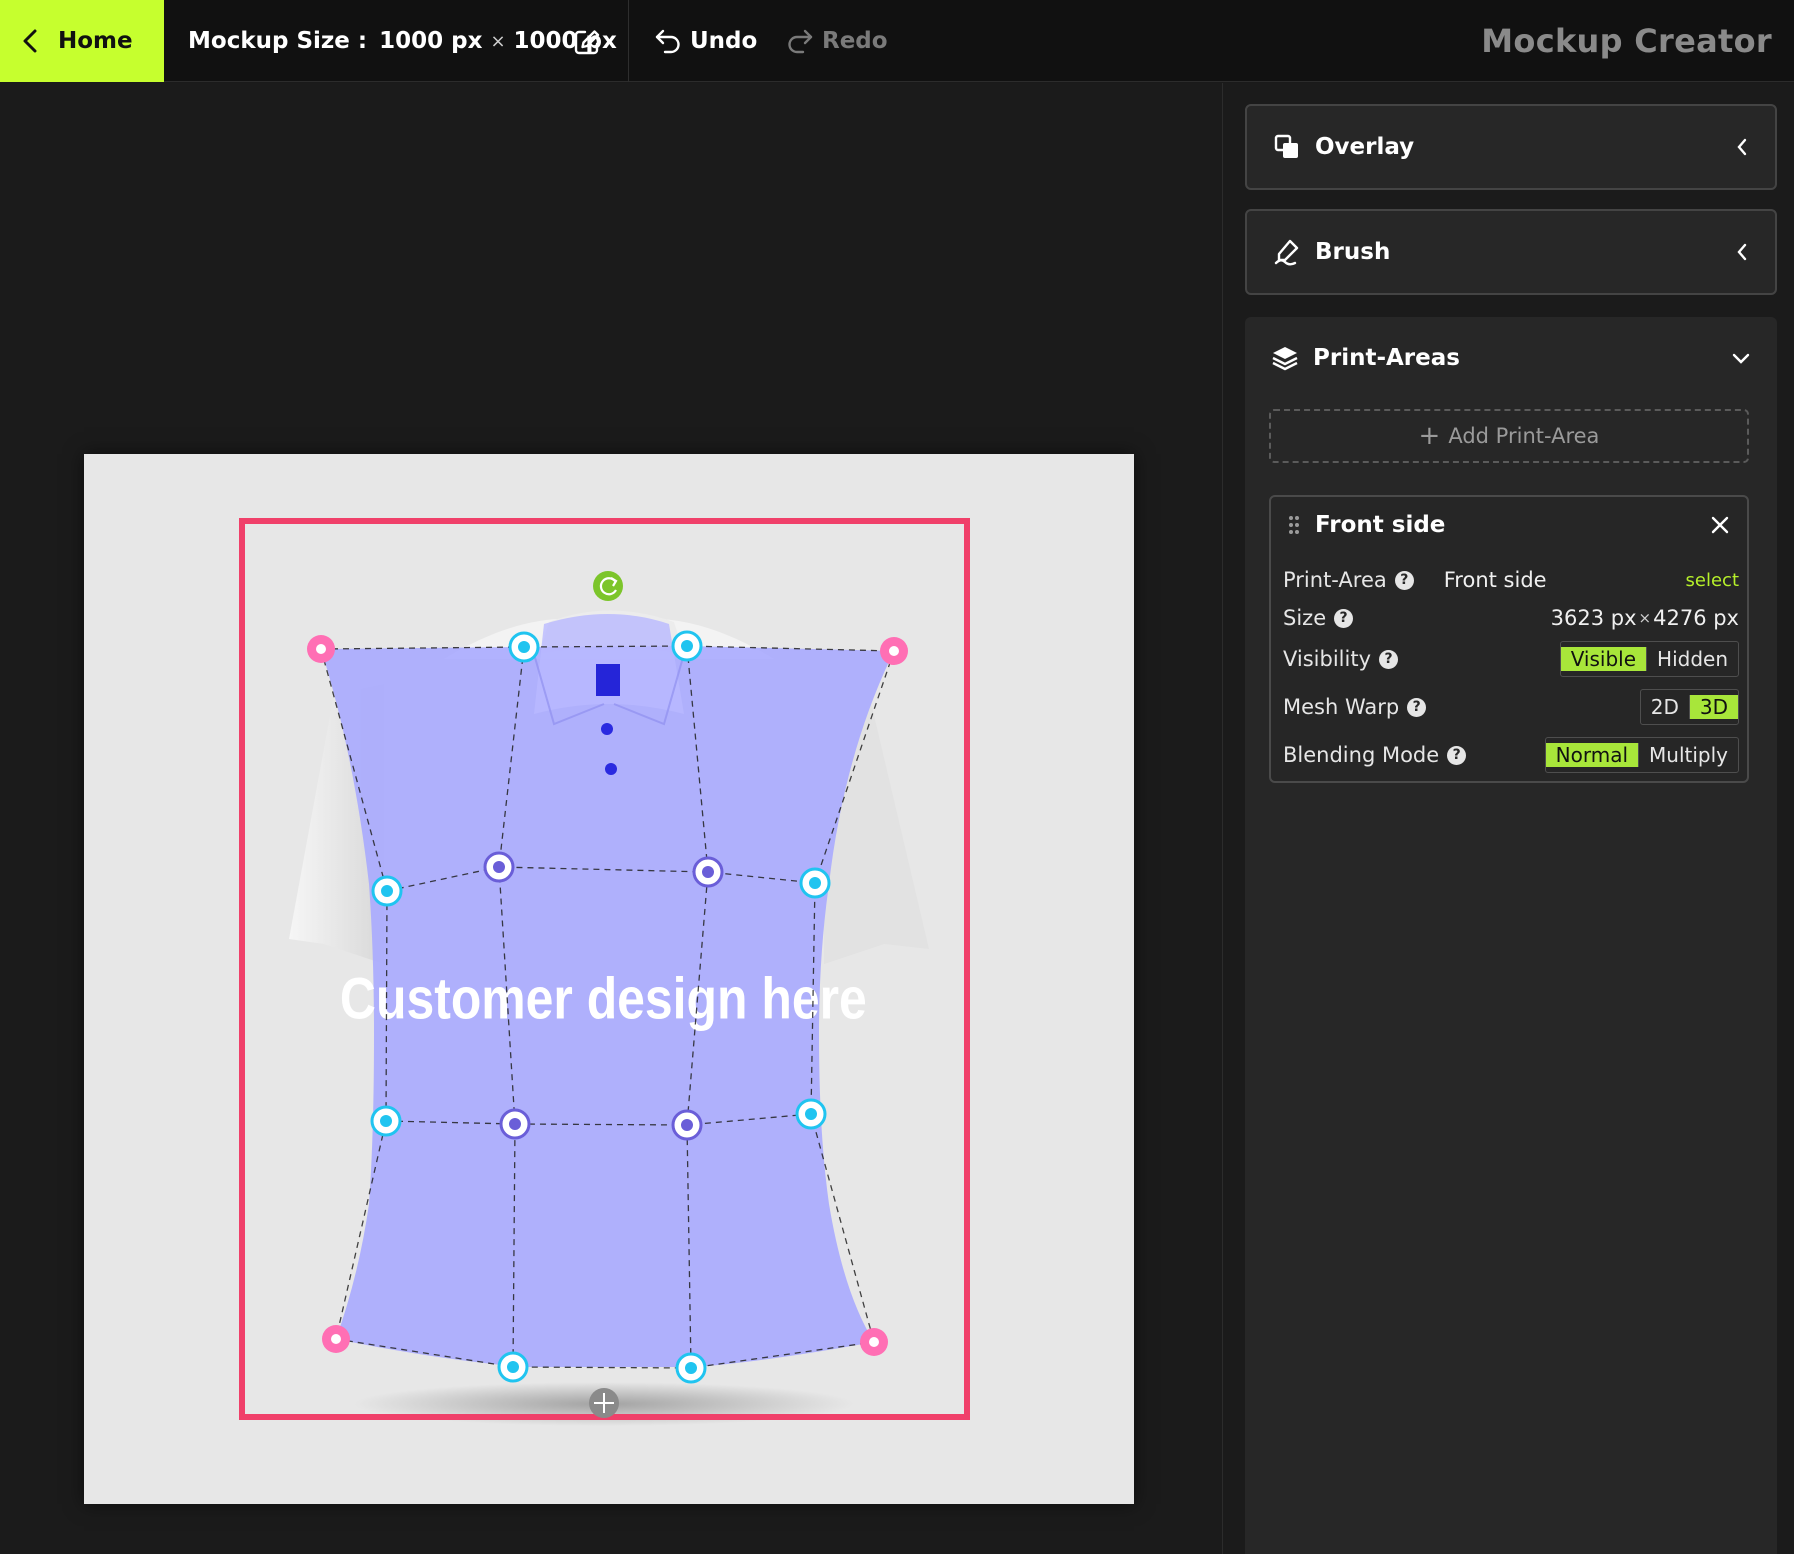 The image size is (1794, 1554). I want to click on close-icon, so click(1720, 525).